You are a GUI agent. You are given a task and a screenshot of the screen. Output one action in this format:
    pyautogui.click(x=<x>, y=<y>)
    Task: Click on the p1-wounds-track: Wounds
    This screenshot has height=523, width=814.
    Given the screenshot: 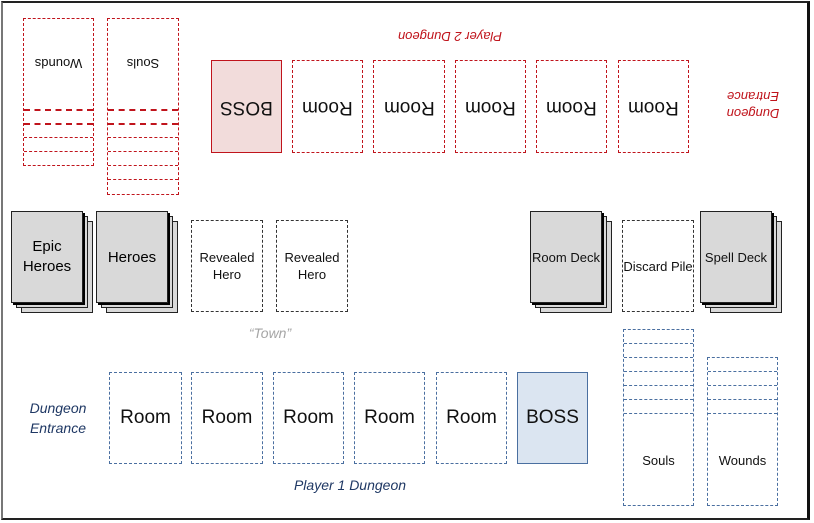 What is the action you would take?
    pyautogui.click(x=742, y=431)
    